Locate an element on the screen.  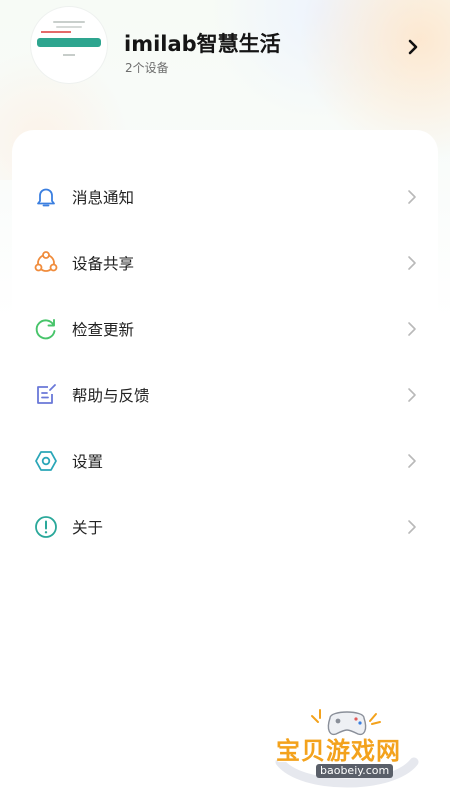
menu-item-label: 检查更新 is located at coordinates (103, 330).